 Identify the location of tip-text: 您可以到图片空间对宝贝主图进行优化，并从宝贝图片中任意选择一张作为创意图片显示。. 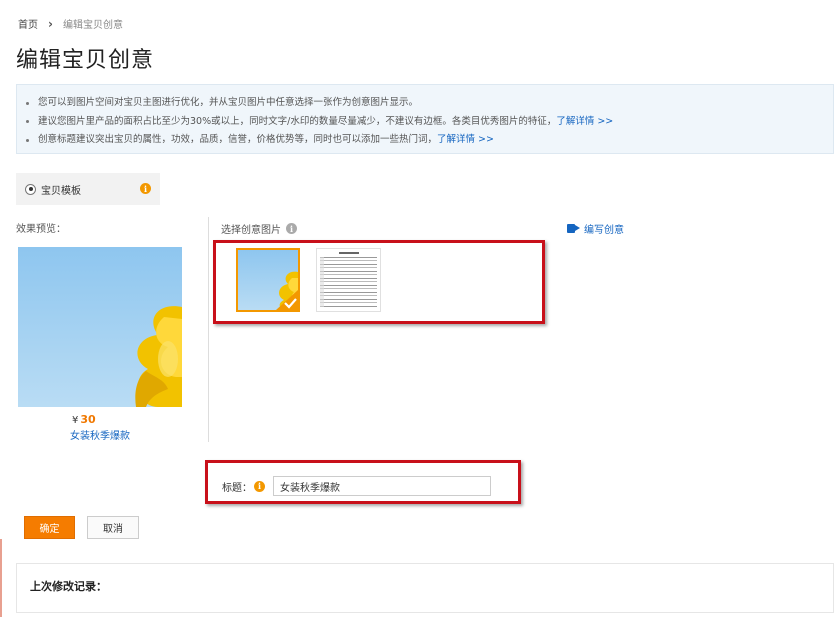
(228, 102).